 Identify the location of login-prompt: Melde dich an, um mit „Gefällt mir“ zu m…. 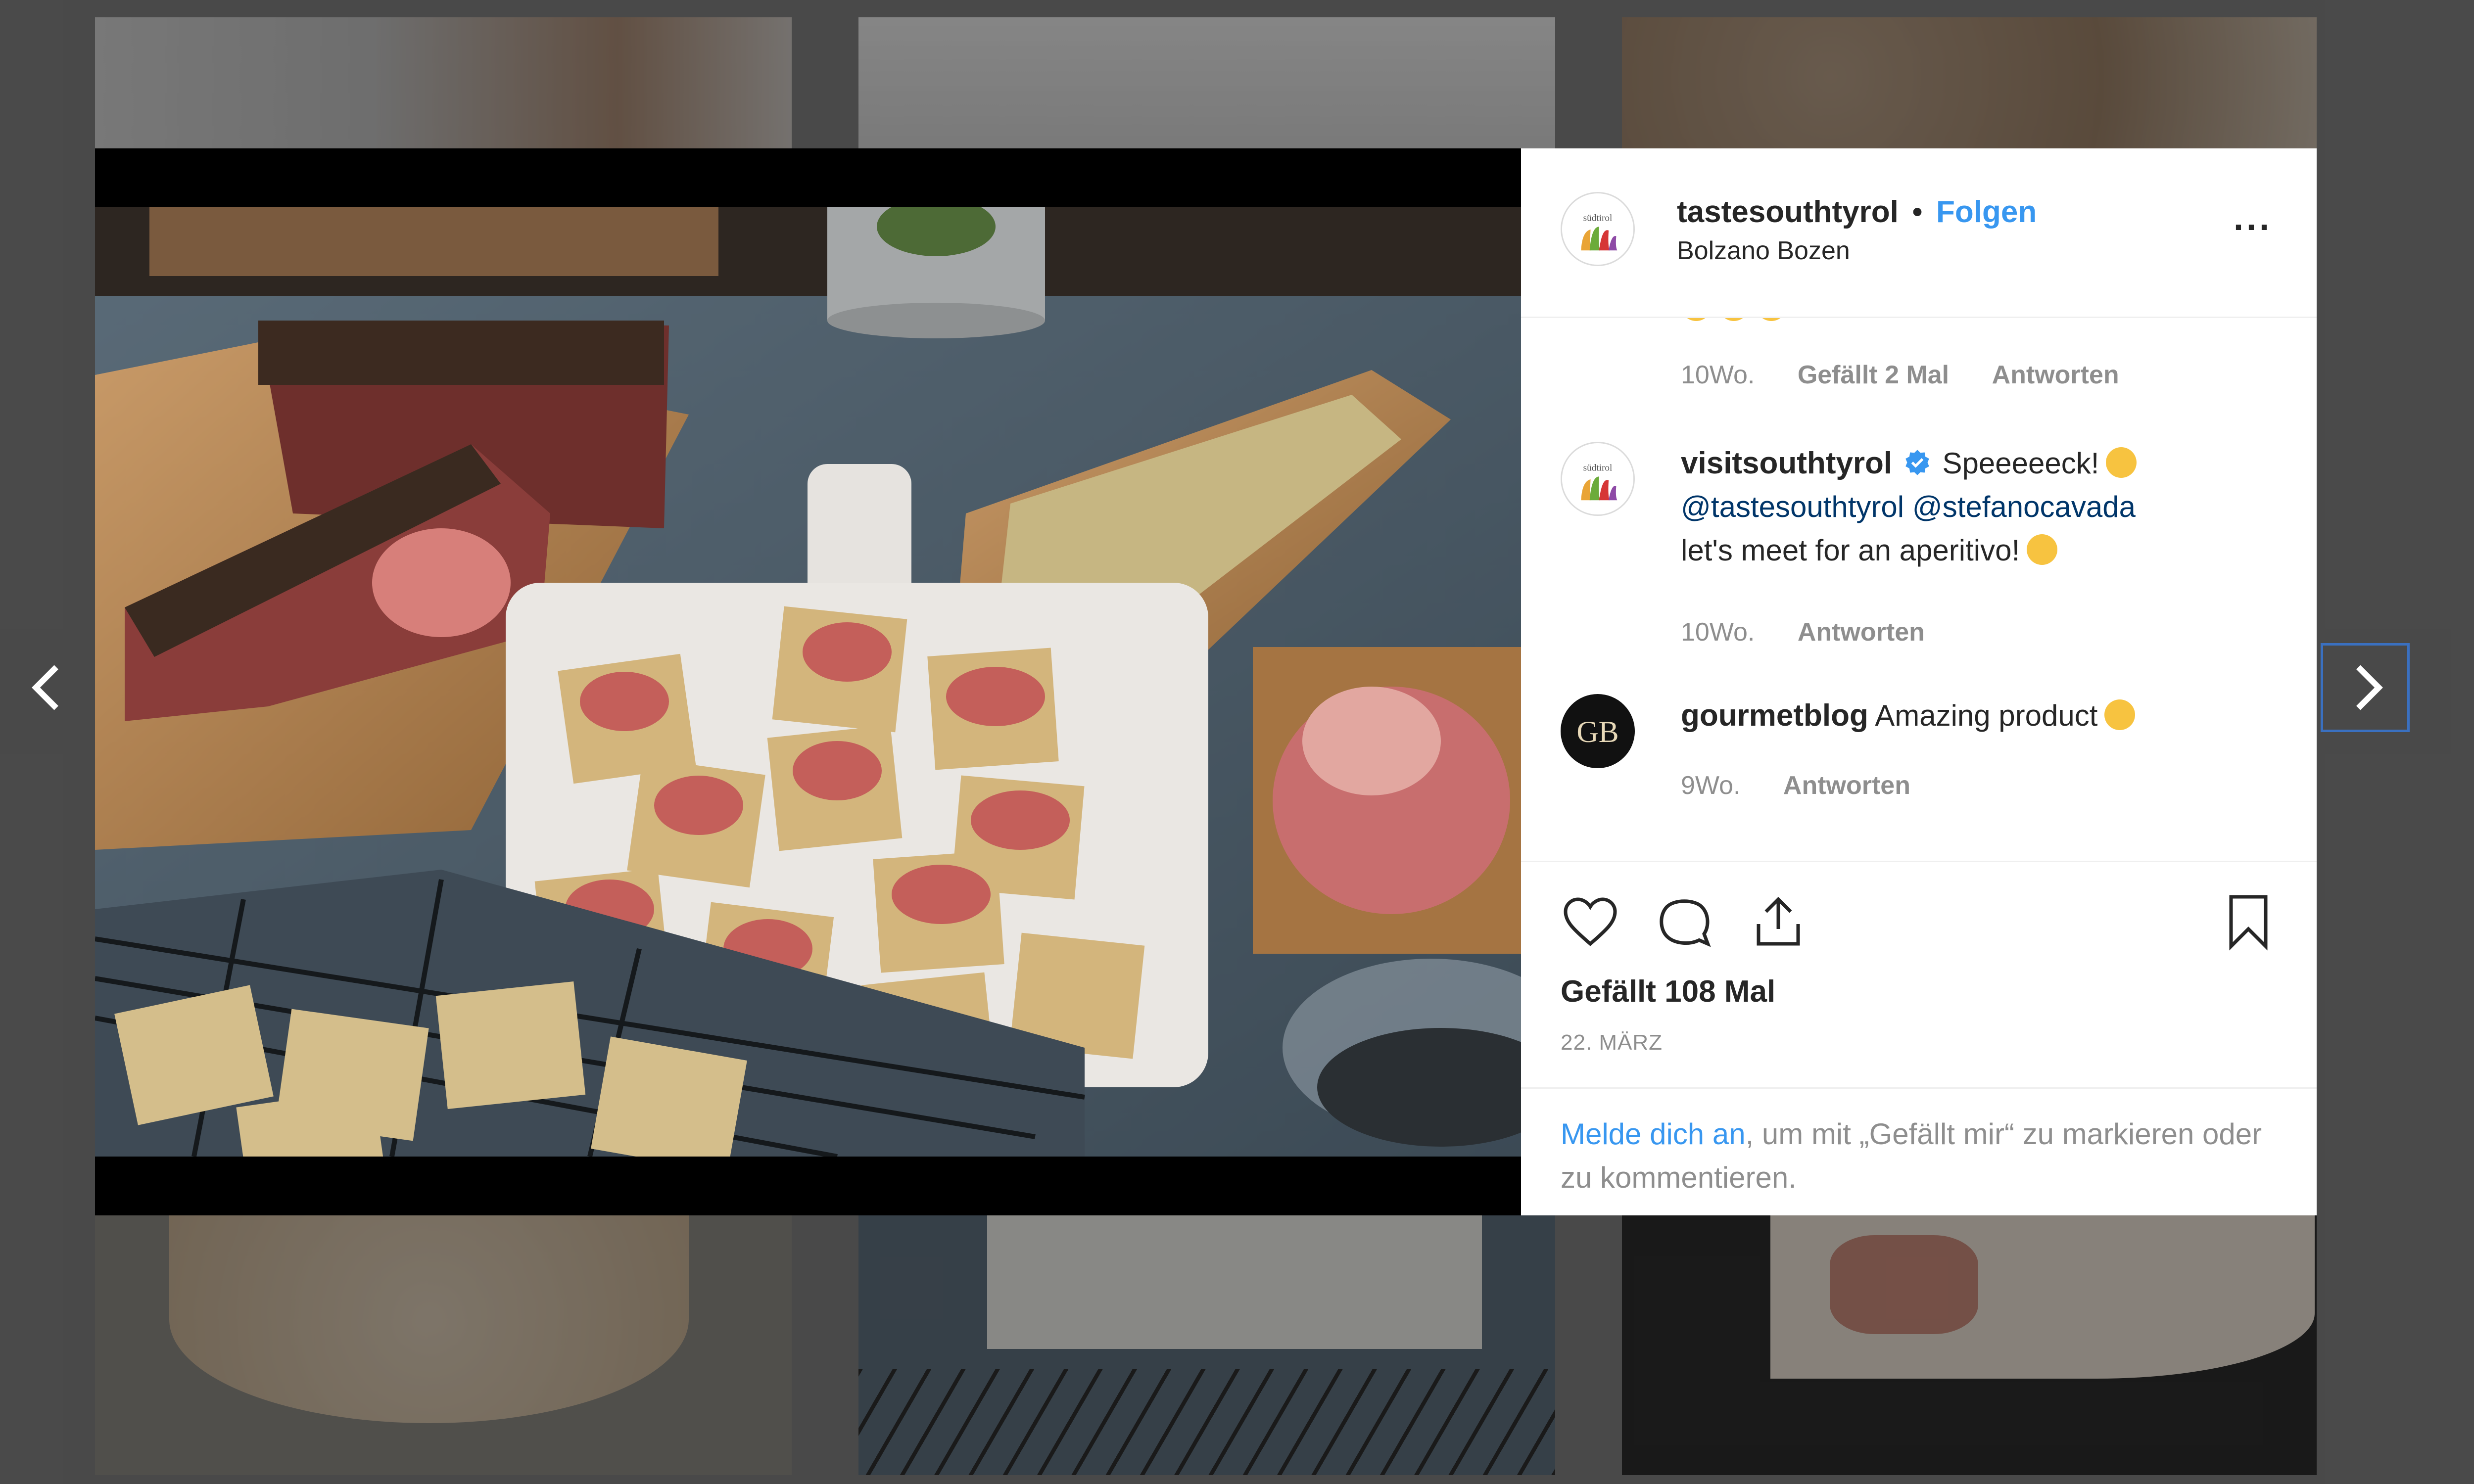
(1919, 1152).